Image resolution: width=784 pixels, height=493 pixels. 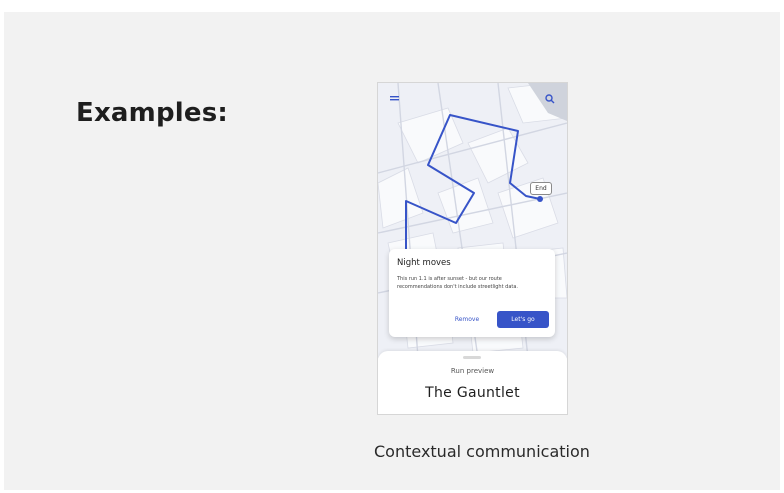 I want to click on sheet-drag-handle, so click(x=472, y=357).